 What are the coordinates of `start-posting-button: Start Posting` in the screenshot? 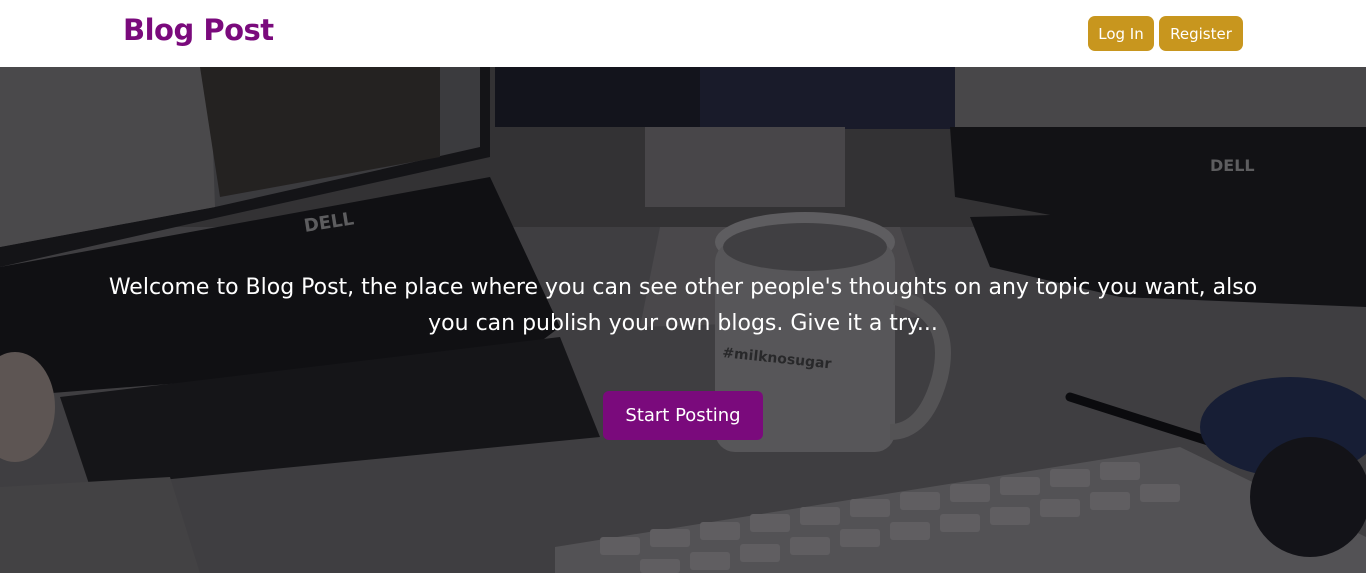 It's located at (683, 415).